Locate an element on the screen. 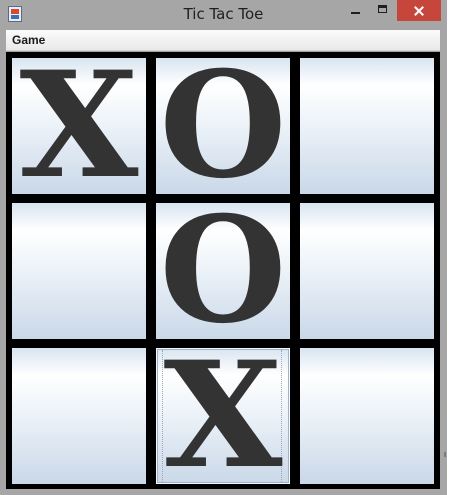  title-bar: Tic Tac Toe is located at coordinates (223, 15).